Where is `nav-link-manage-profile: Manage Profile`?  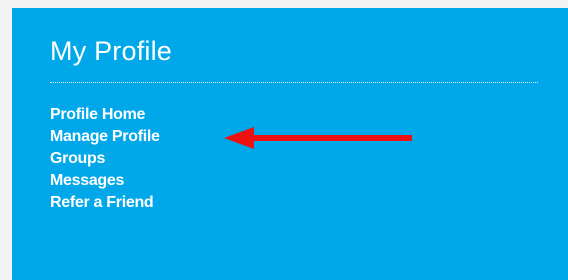 nav-link-manage-profile: Manage Profile is located at coordinates (105, 136).